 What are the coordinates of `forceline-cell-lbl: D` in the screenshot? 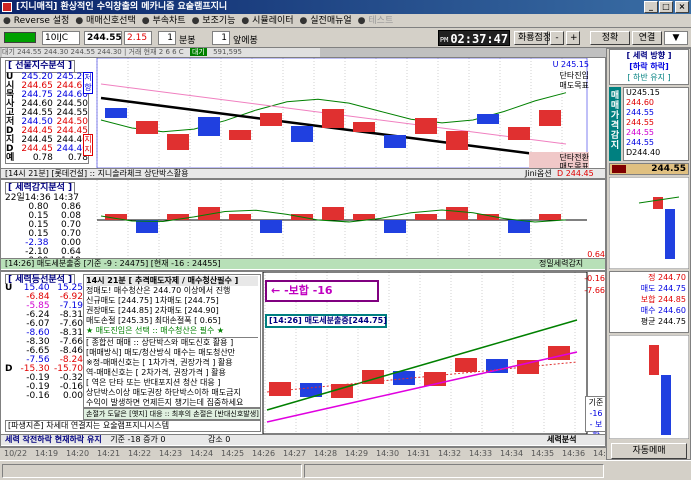 It's located at (9, 369).